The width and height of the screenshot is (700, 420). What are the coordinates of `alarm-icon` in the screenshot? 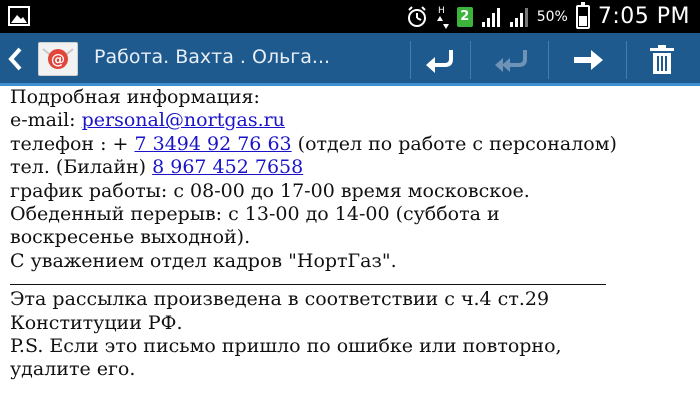 It's located at (417, 17).